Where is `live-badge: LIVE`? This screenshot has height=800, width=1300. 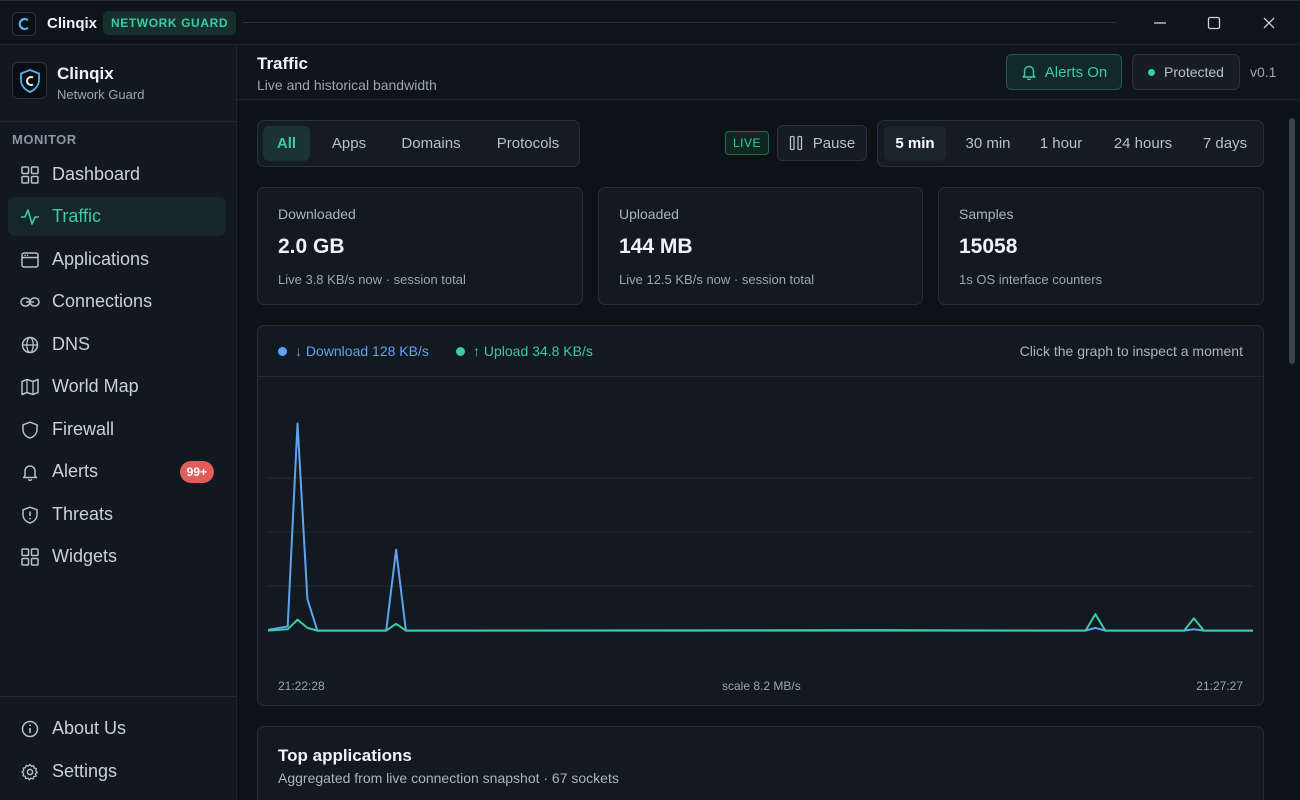 live-badge: LIVE is located at coordinates (747, 143).